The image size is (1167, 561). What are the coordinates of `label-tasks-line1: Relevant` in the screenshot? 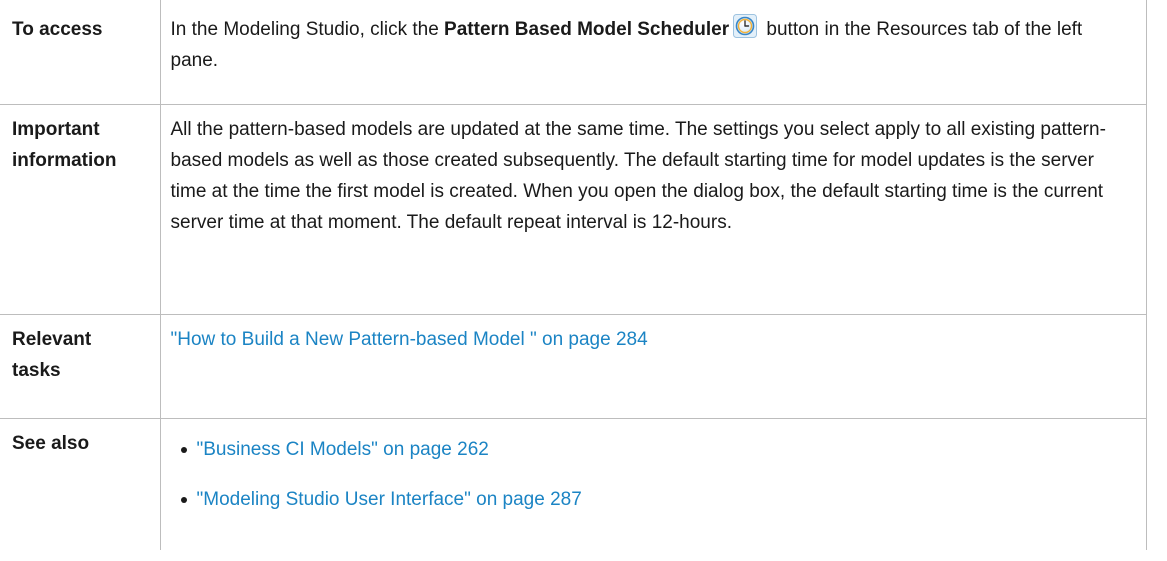 It's located at (52, 339).